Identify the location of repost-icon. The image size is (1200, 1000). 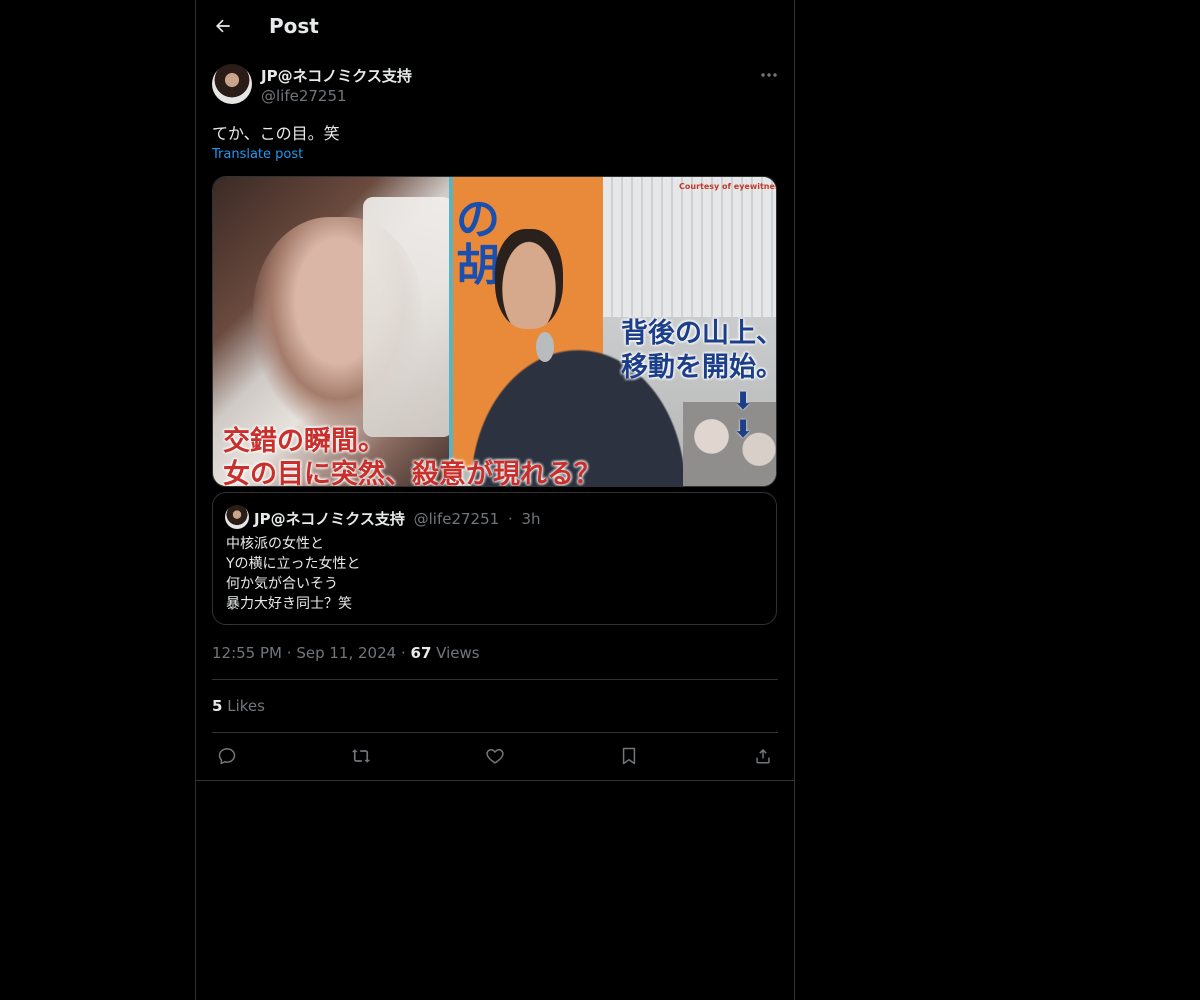
(361, 756).